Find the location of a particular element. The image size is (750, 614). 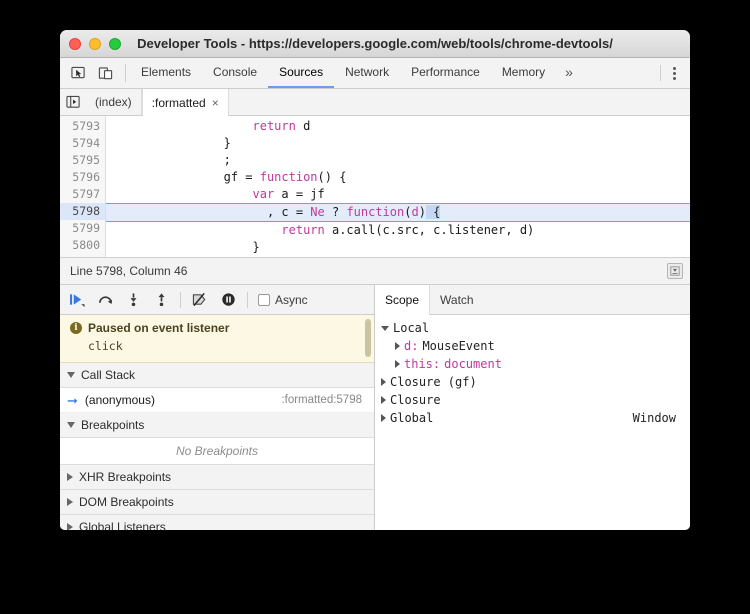

global-listeners-section-header: Global Listeners is located at coordinates (217, 522).